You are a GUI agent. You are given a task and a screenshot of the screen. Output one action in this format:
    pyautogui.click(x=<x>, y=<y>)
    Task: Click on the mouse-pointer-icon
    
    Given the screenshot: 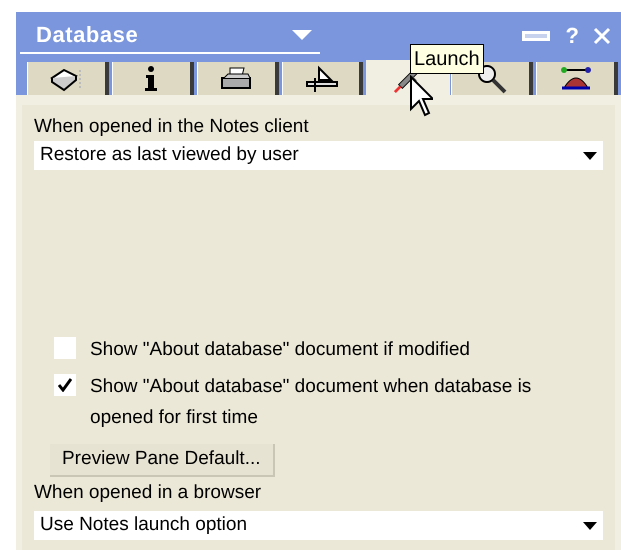 What is the action you would take?
    pyautogui.click(x=421, y=97)
    